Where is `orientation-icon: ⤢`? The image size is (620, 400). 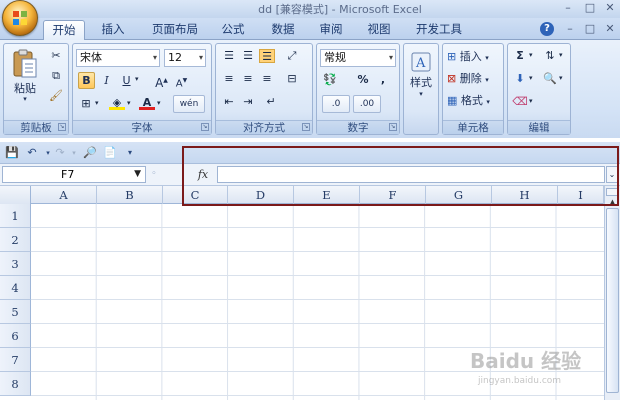
orientation-icon: ⤢ is located at coordinates (292, 56).